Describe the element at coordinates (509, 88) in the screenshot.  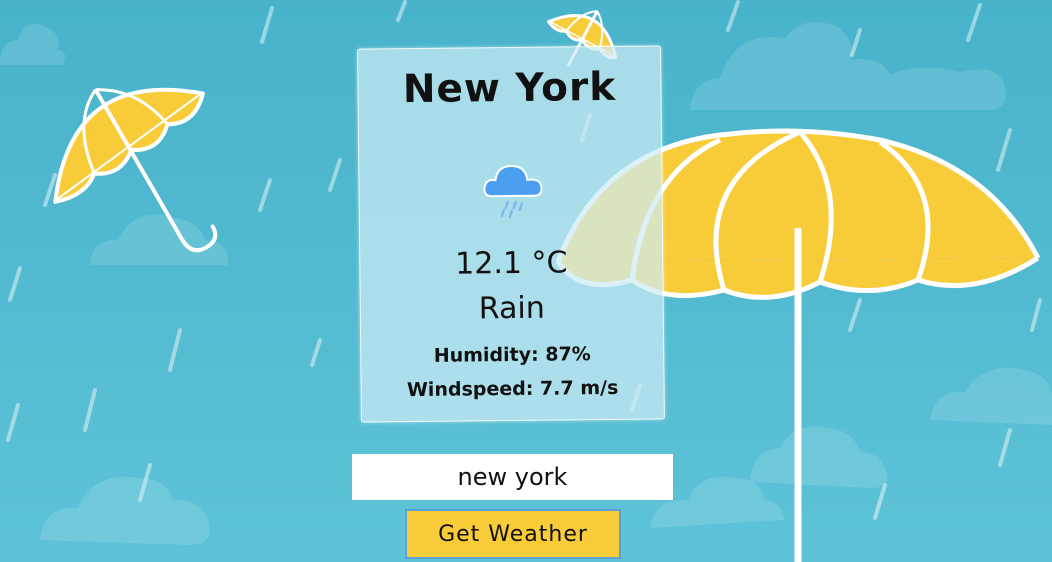
I see `city-name: New York` at that location.